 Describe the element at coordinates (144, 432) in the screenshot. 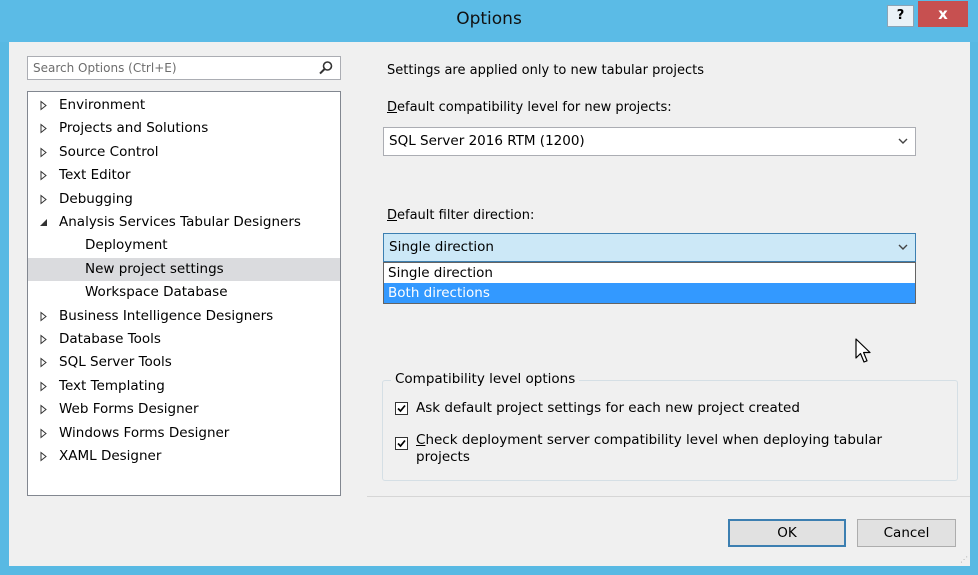

I see `tree-item-label: Windows Forms Designer` at that location.